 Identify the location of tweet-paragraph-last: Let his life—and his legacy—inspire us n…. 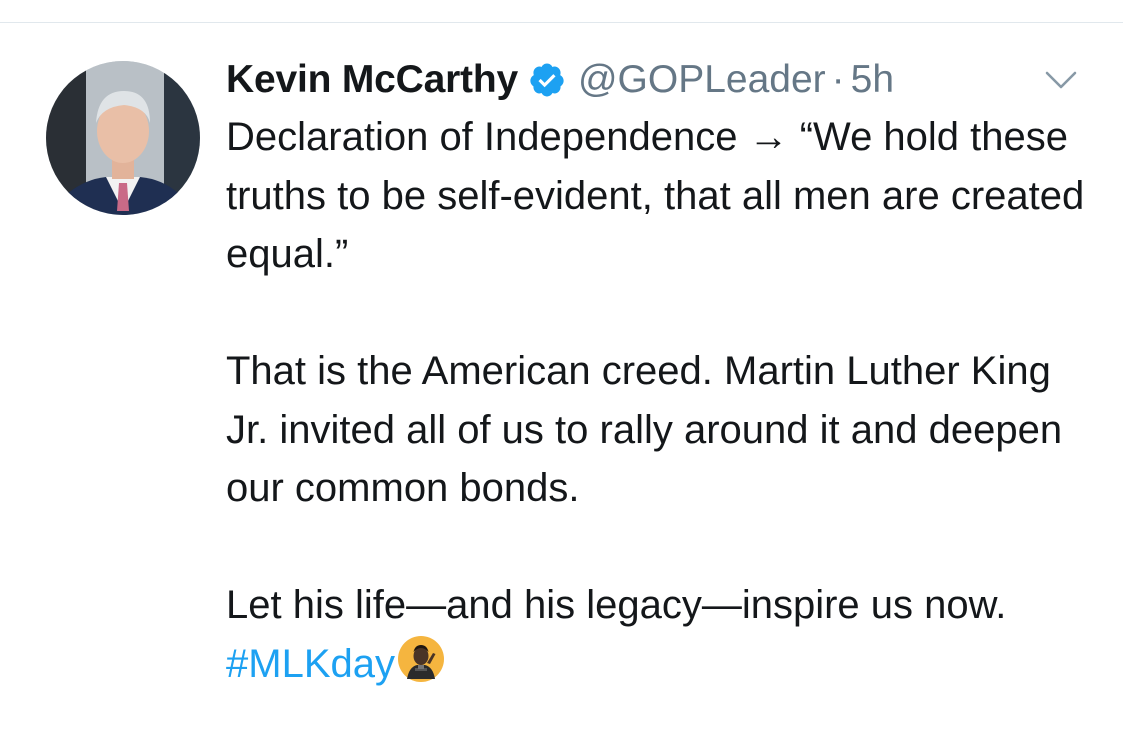
(661, 634).